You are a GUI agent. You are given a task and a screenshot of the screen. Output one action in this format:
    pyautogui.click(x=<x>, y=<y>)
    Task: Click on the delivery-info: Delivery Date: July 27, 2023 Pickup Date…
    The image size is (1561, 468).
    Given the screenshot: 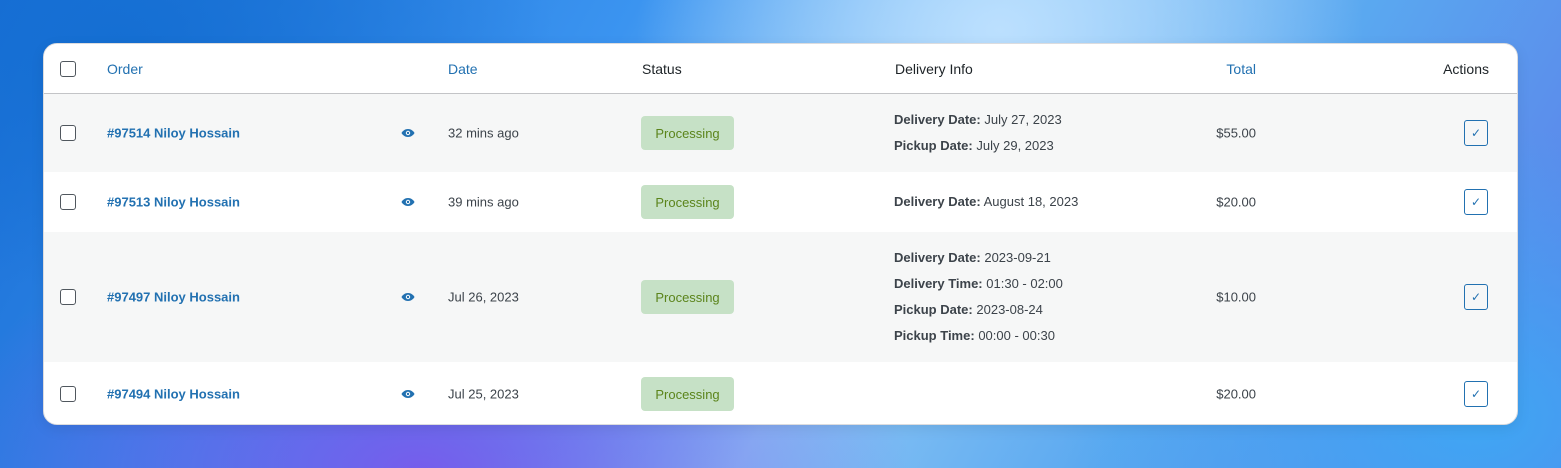 What is the action you would take?
    pyautogui.click(x=978, y=133)
    